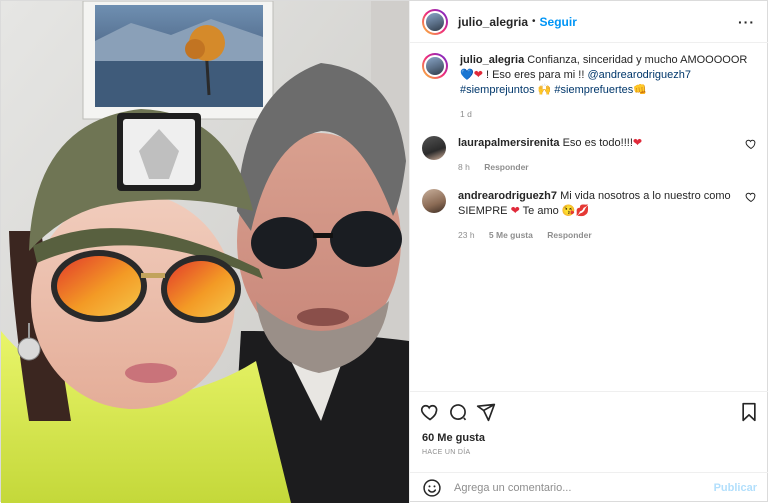  I want to click on comment-meta: 8 h Responder, so click(604, 167).